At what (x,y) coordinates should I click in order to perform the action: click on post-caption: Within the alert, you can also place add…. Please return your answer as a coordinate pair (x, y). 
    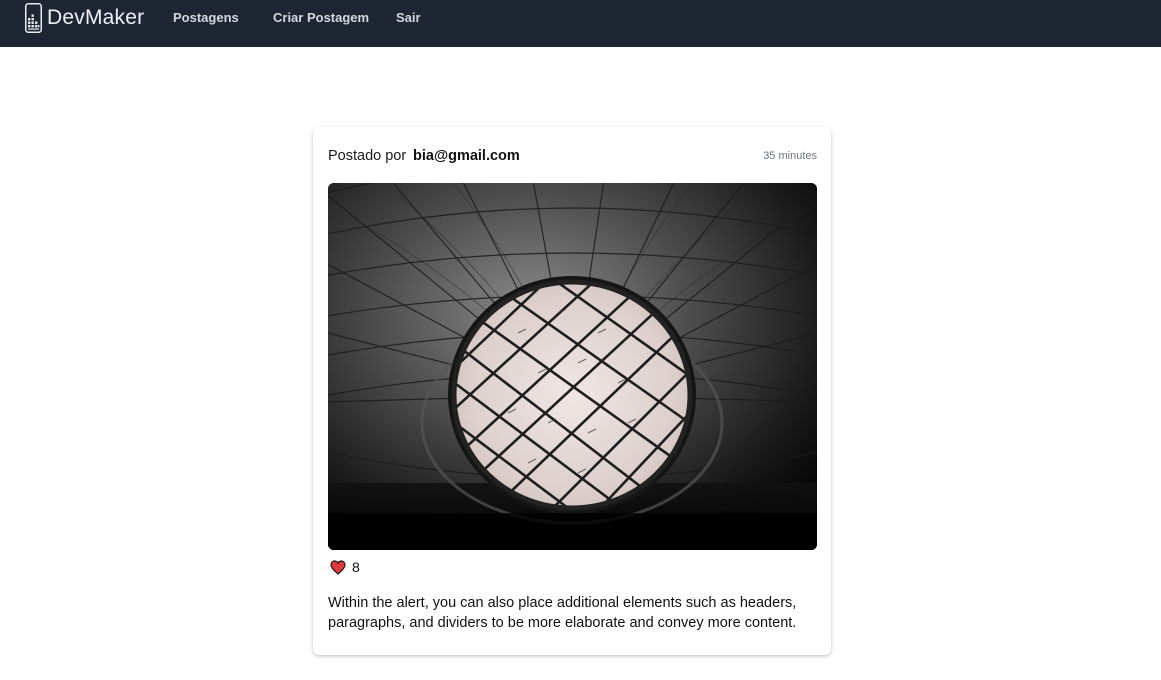
    Looking at the image, I should click on (562, 613).